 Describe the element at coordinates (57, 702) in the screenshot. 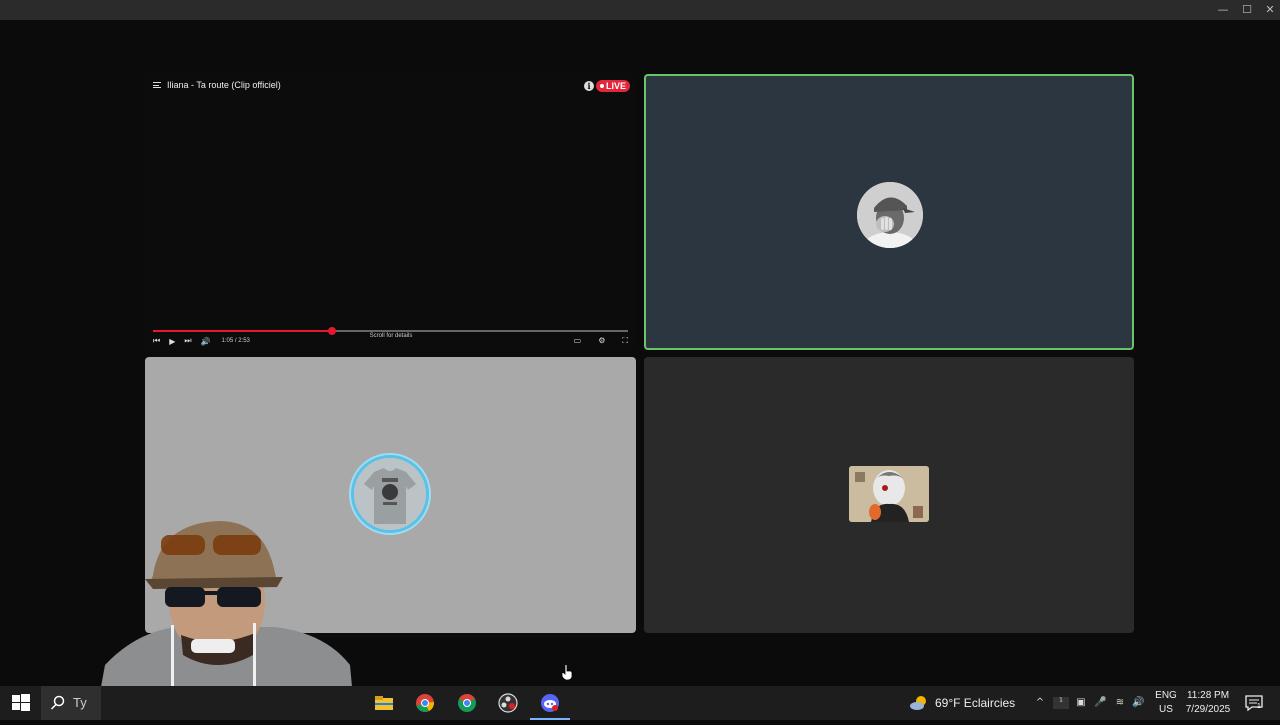

I see `search-icon` at that location.